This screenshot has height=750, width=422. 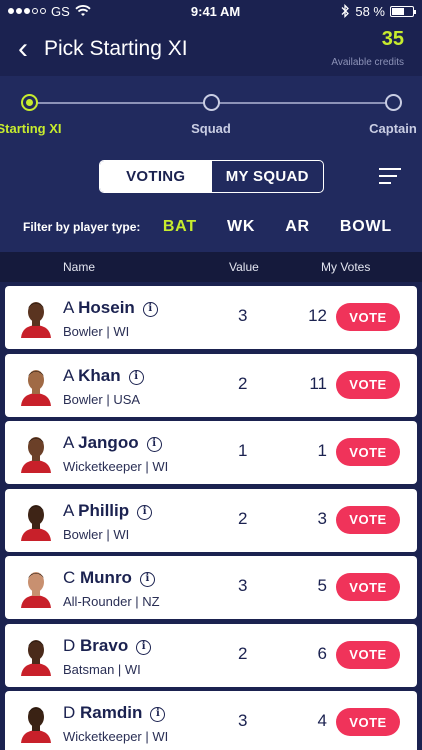 What do you see at coordinates (27, 11) in the screenshot?
I see `signal-strength-icon` at bounding box center [27, 11].